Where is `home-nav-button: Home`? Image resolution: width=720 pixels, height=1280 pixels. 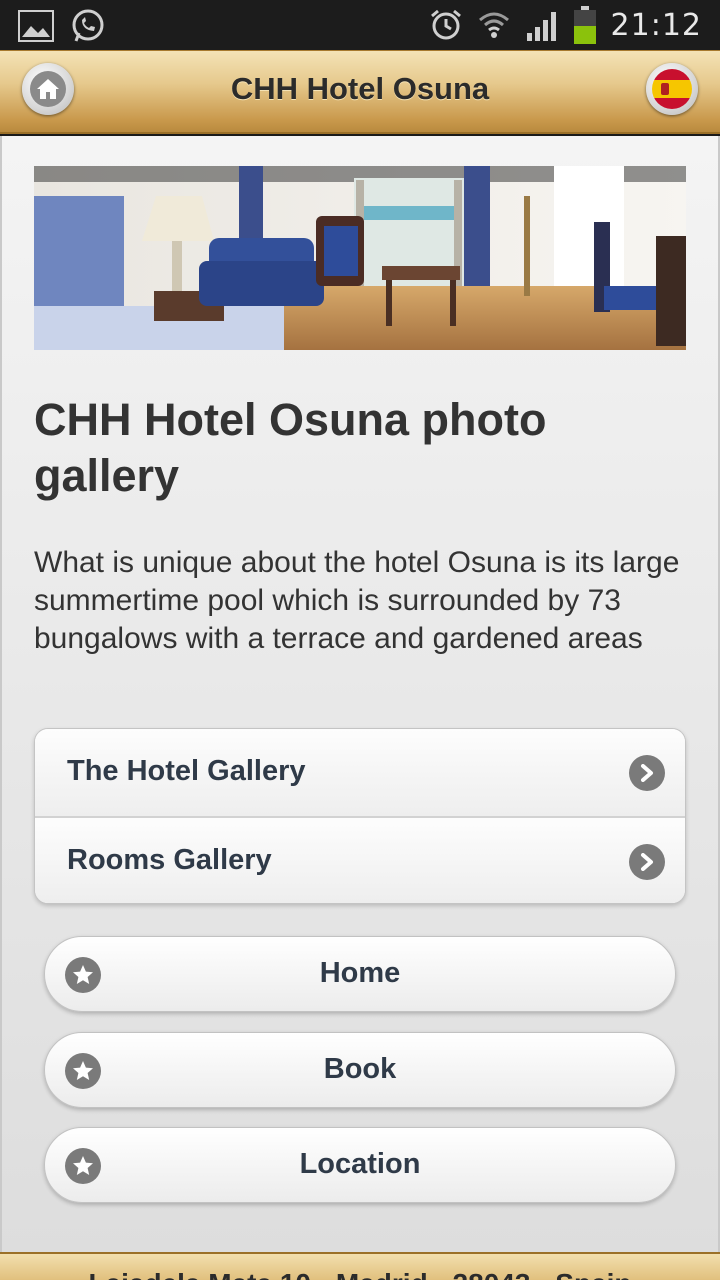 home-nav-button: Home is located at coordinates (360, 974).